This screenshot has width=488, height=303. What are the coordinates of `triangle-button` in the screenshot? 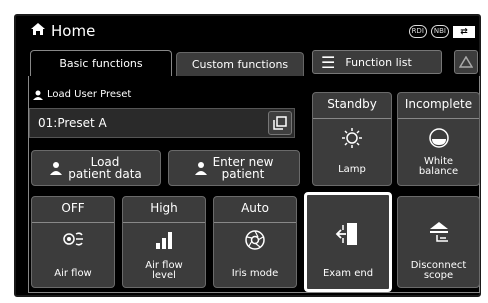 It's located at (466, 62).